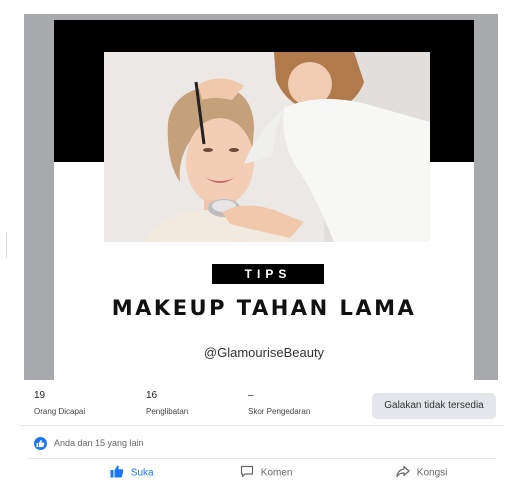  I want to click on like-button: Suka, so click(132, 474).